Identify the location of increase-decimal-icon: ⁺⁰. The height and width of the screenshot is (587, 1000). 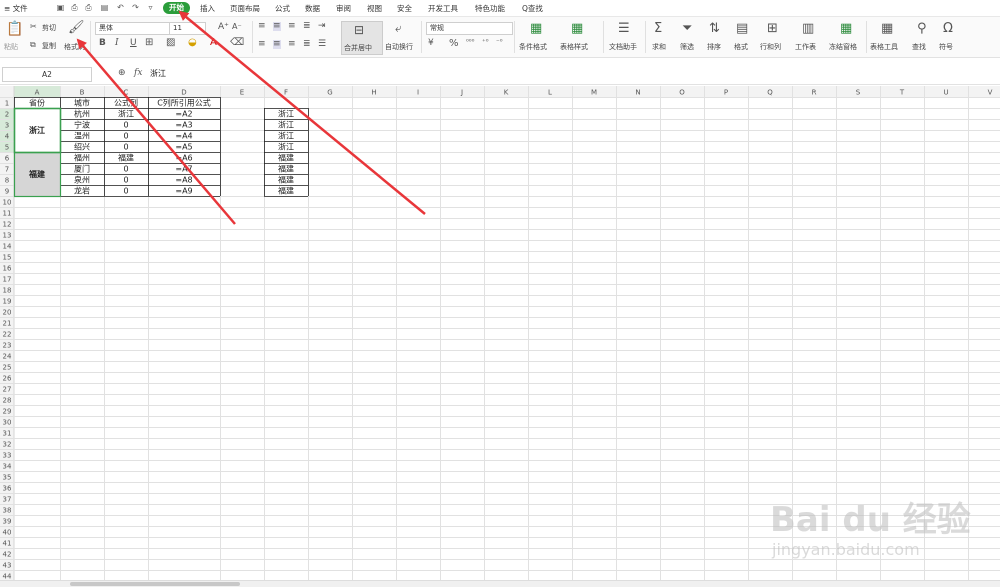
(485, 42).